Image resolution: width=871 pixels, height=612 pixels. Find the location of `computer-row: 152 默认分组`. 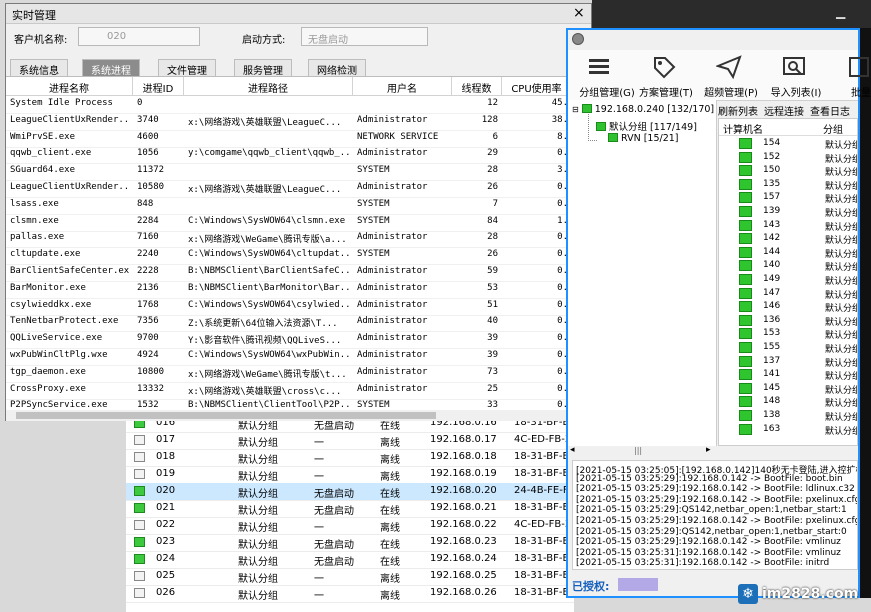

computer-row: 152 默认分组 is located at coordinates (788, 158).